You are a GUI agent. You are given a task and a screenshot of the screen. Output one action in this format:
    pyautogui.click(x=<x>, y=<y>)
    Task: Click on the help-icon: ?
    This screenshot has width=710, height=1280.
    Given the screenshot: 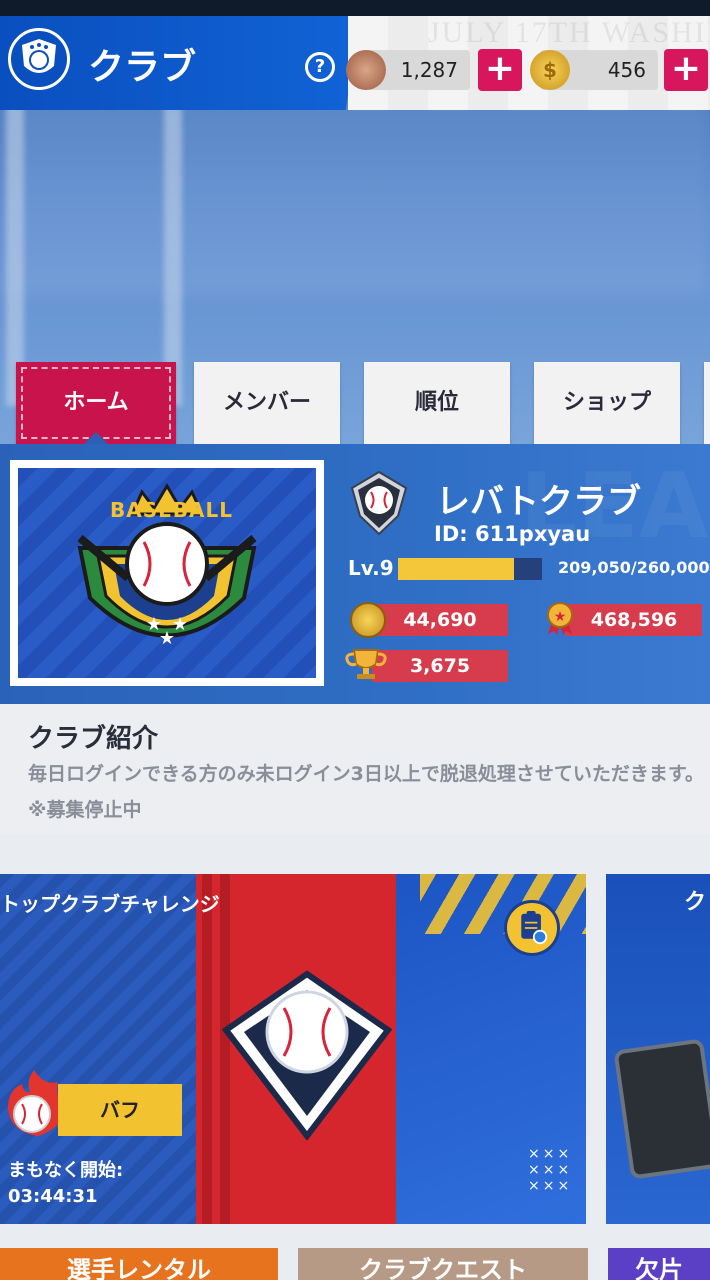 What is the action you would take?
    pyautogui.click(x=320, y=67)
    